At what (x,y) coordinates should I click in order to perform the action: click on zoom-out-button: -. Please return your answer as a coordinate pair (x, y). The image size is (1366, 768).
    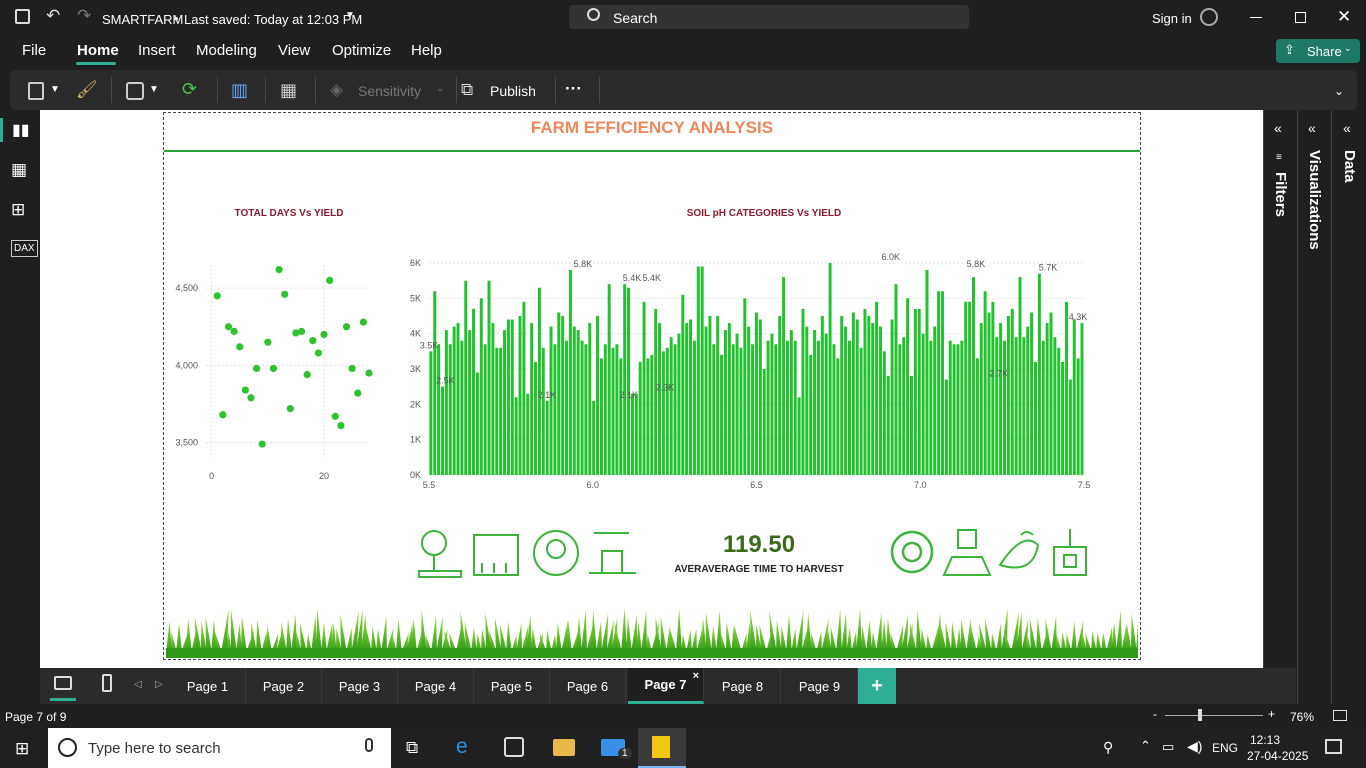
    Looking at the image, I should click on (1155, 714).